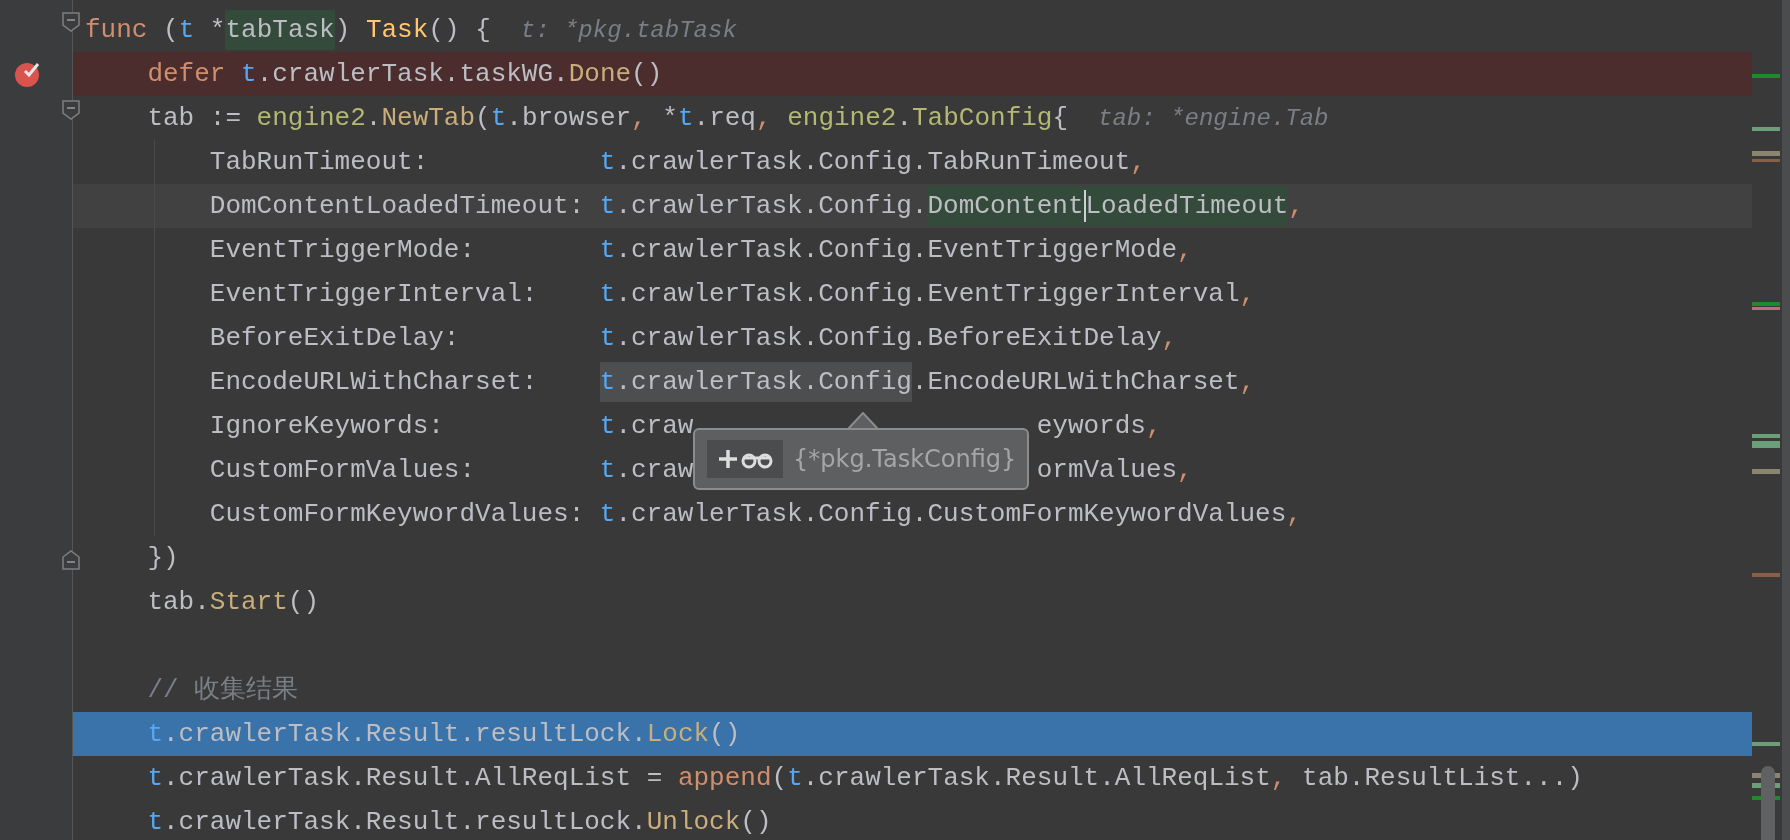 The image size is (1790, 840). Describe the element at coordinates (459, 30) in the screenshot. I see `code-token: () {` at that location.